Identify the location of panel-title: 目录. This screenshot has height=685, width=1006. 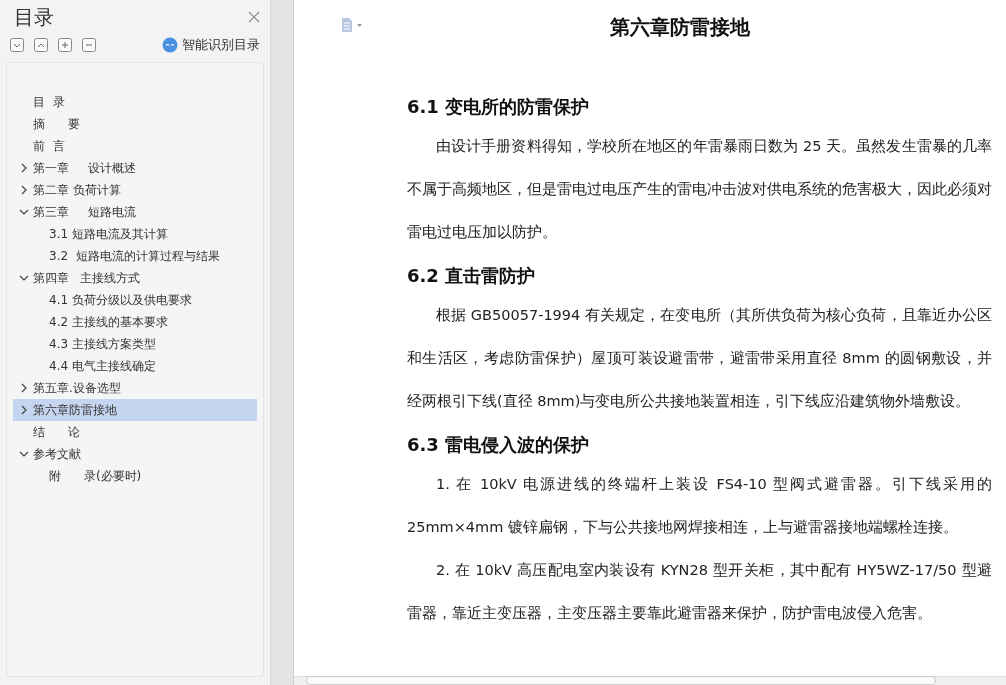
(34, 17).